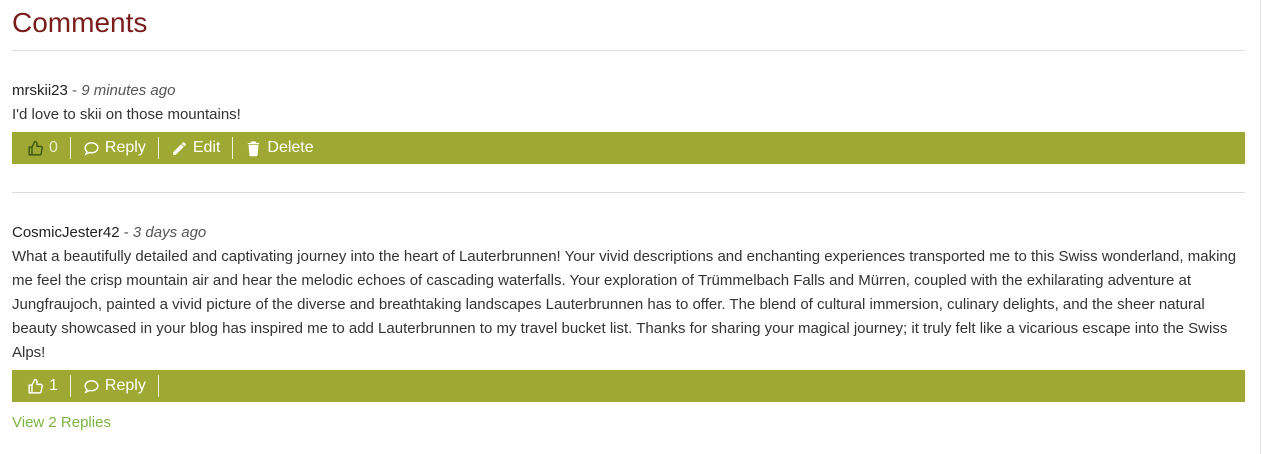 The image size is (1262, 454). What do you see at coordinates (628, 92) in the screenshot?
I see `comment-meta: mrskii23 - 9 minutes ago` at bounding box center [628, 92].